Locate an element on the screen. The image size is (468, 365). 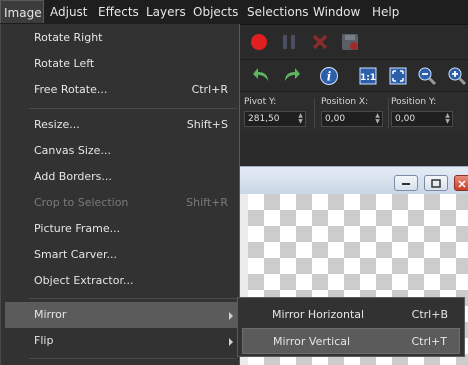
menu-image: Image is located at coordinates (22, 11).